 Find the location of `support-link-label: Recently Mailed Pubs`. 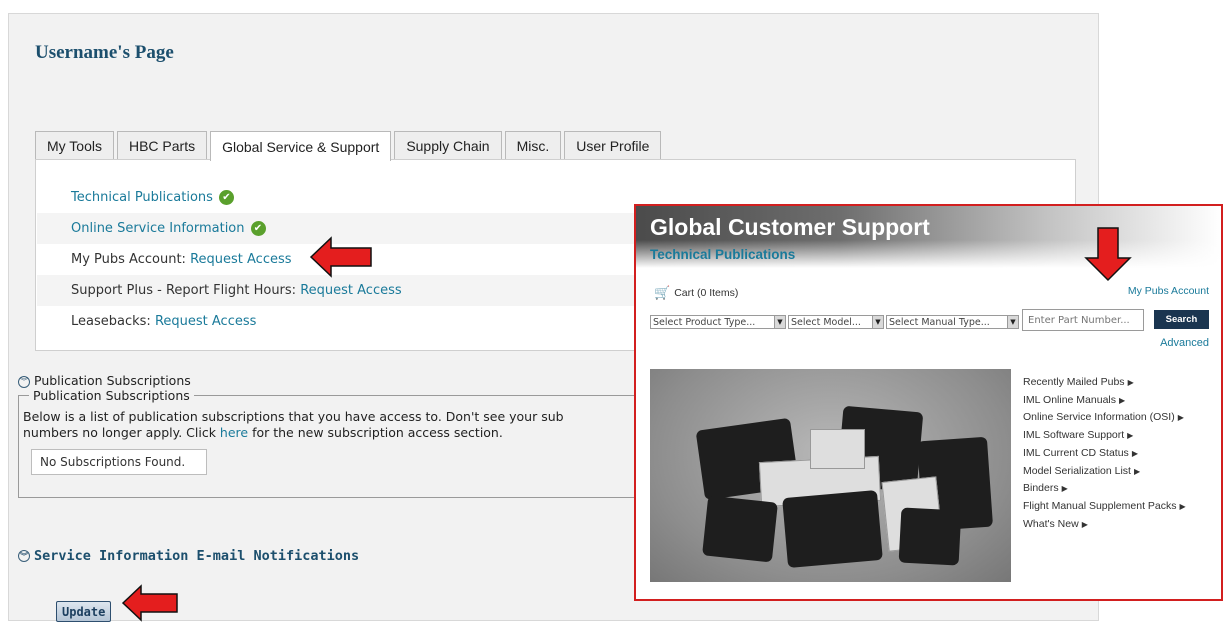

support-link-label: Recently Mailed Pubs is located at coordinates (1074, 382).